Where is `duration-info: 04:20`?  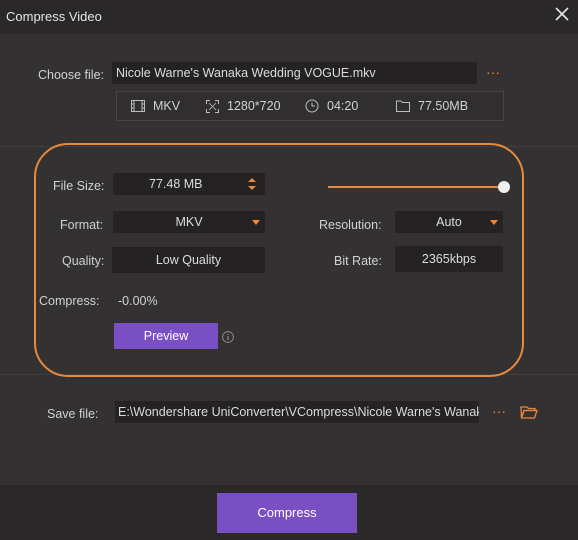 duration-info: 04:20 is located at coordinates (331, 106).